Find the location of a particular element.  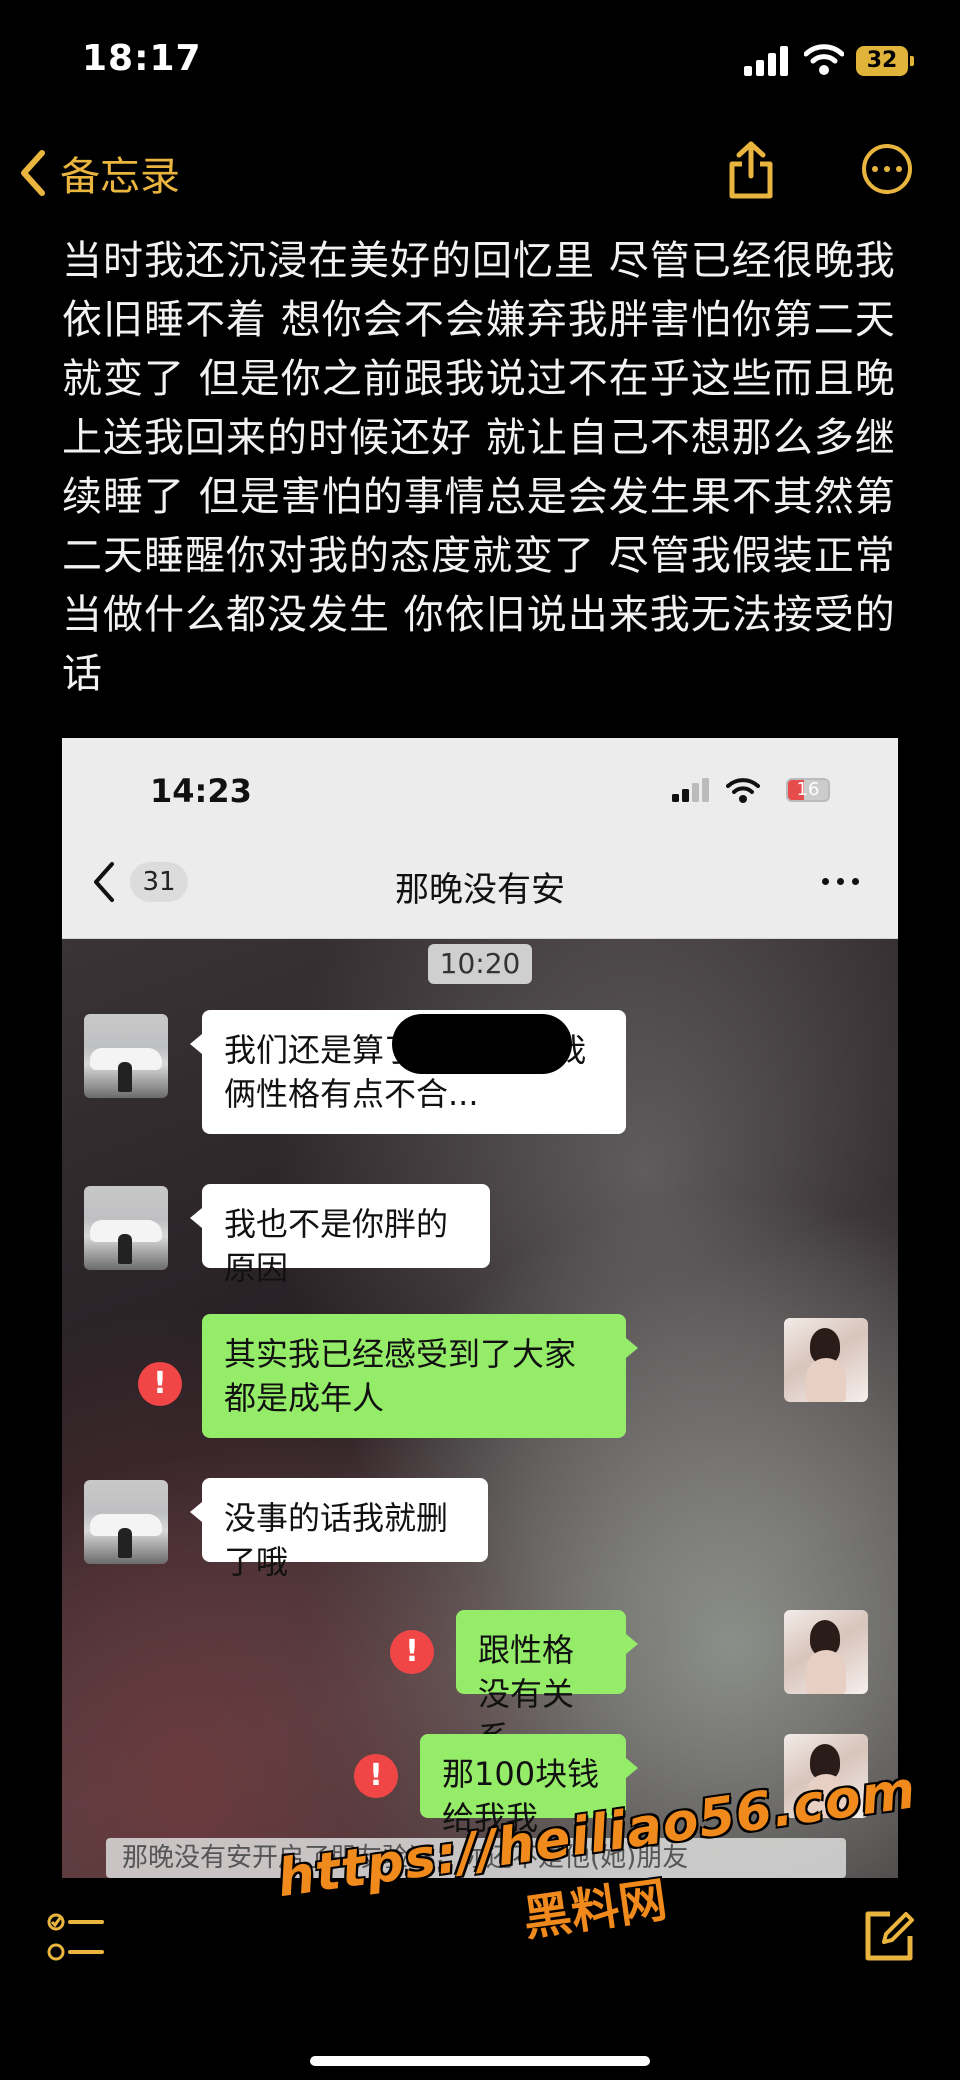

battery-indicator: 32 is located at coordinates (885, 61).